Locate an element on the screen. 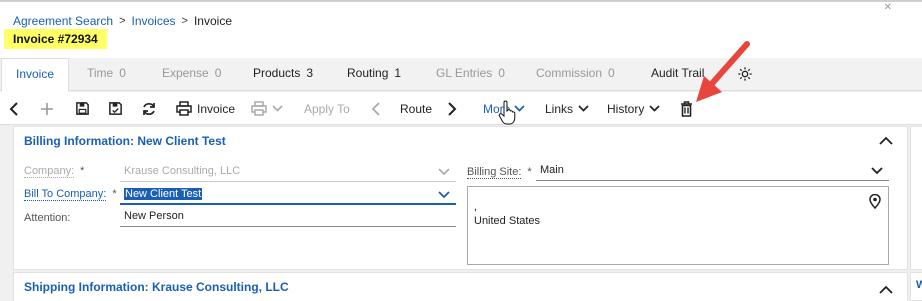 This screenshot has height=301, width=922. address-line-1: , is located at coordinates (476, 207).